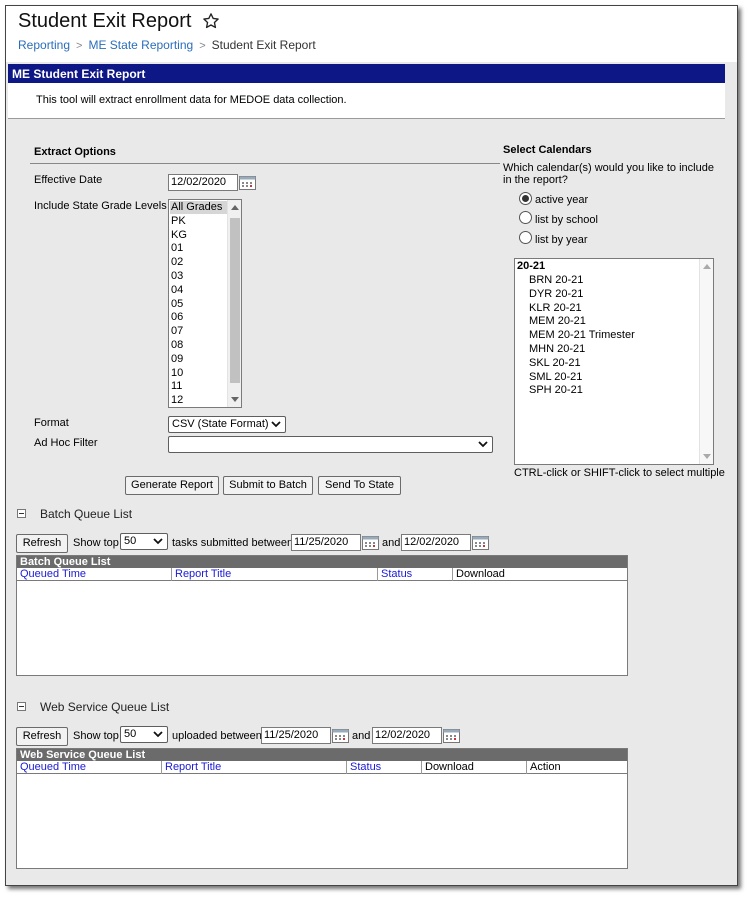 This screenshot has width=748, height=898. What do you see at coordinates (227, 424) in the screenshot?
I see `format-select: CSV (State Format)` at bounding box center [227, 424].